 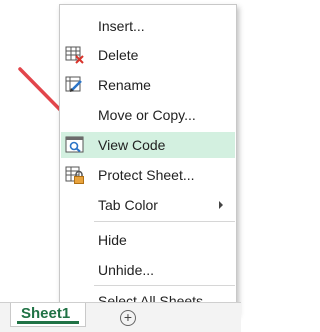 I want to click on menu-item-tab-color: Tab Color, so click(x=148, y=205).